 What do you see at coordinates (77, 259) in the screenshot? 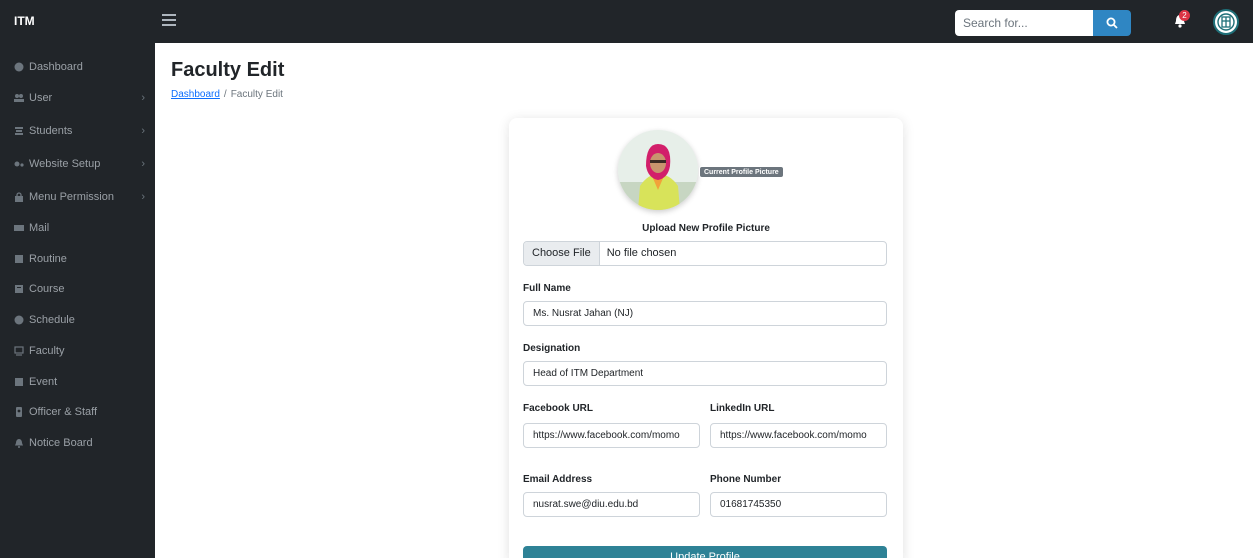
I see `sidebar-item-routine: Routine` at bounding box center [77, 259].